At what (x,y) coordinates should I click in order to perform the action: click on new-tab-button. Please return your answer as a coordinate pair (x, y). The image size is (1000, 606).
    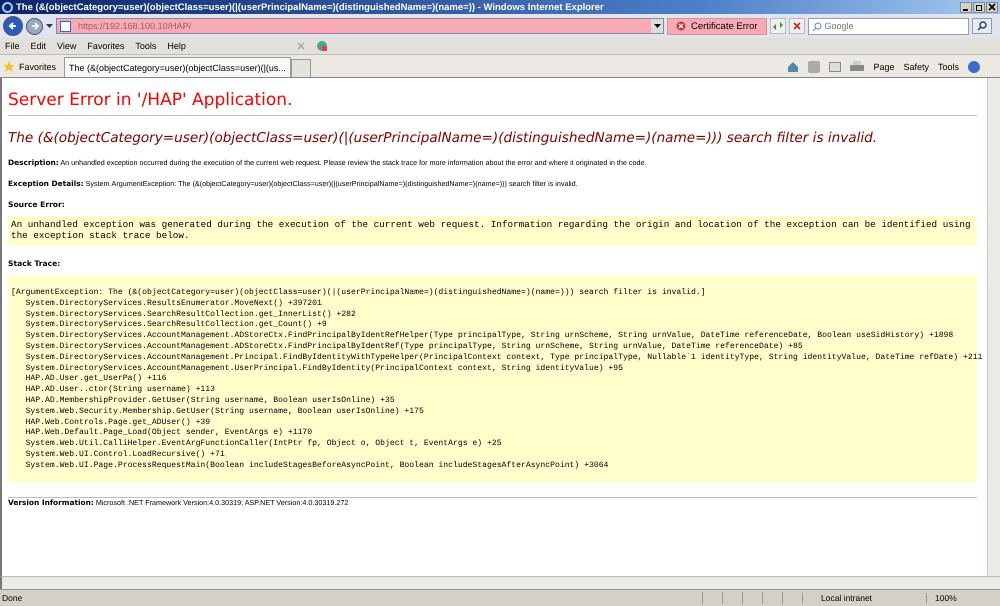
    Looking at the image, I should click on (300, 68).